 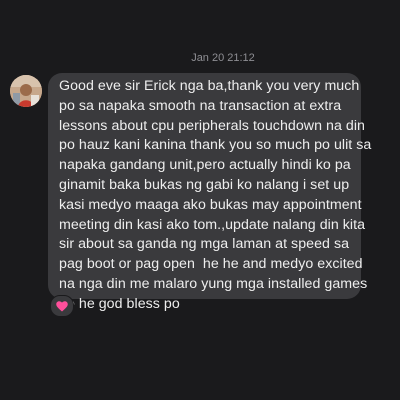 I want to click on avatar, so click(x=26, y=91).